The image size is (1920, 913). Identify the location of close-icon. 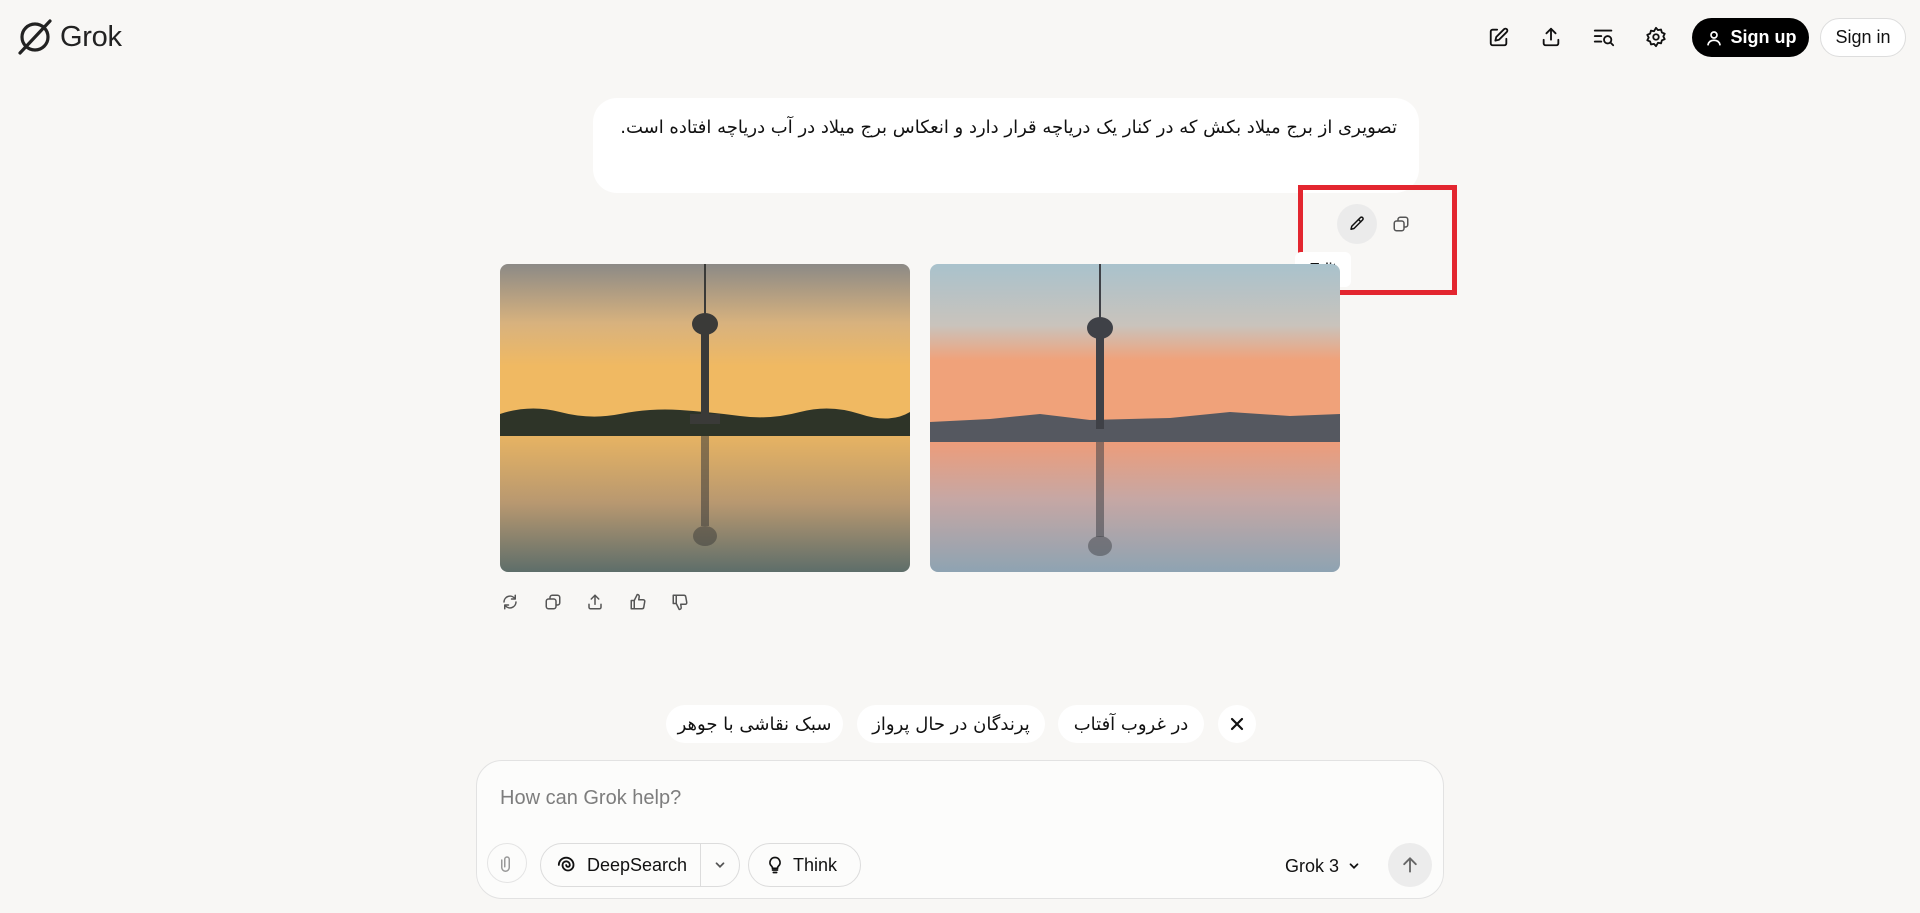
(1237, 724).